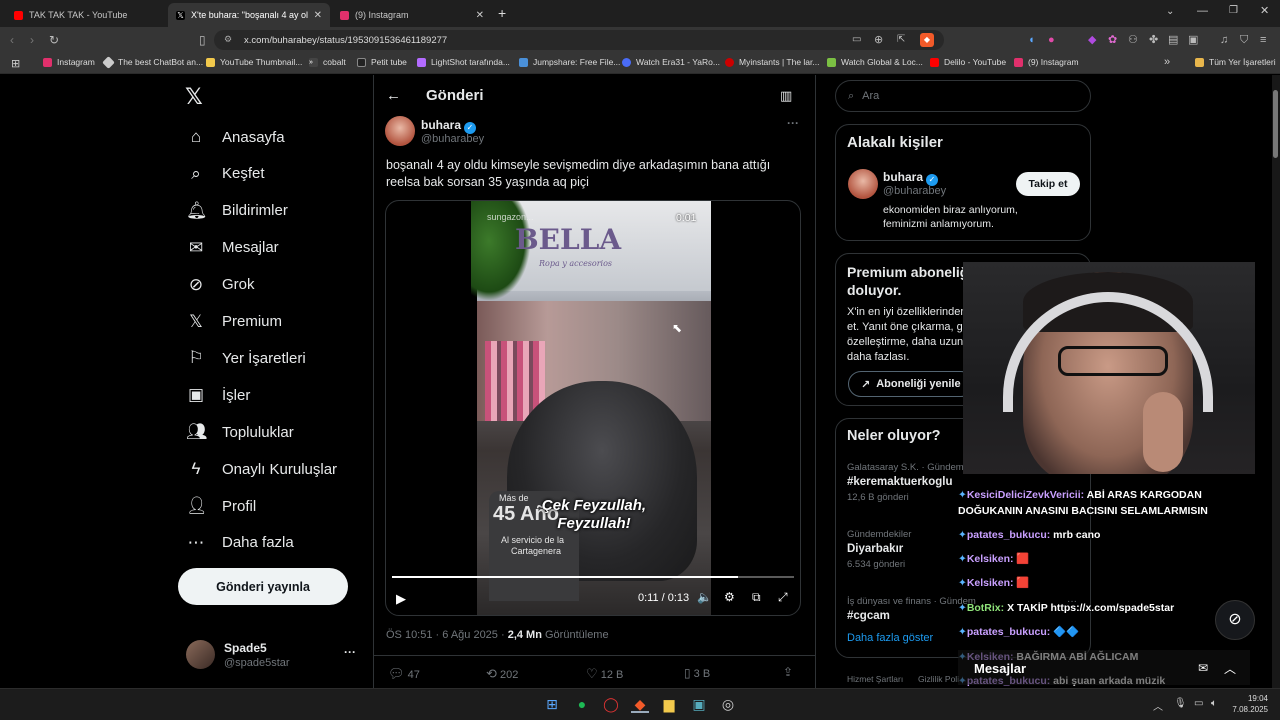 The width and height of the screenshot is (1280, 720). I want to click on extension-icon: ◖, so click(1031, 40).